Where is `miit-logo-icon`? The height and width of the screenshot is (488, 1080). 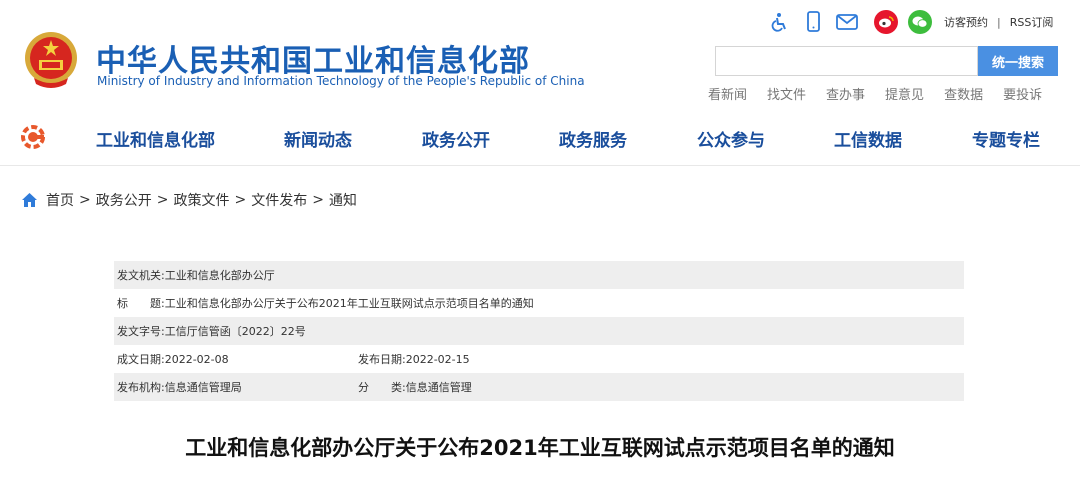 miit-logo-icon is located at coordinates (33, 137).